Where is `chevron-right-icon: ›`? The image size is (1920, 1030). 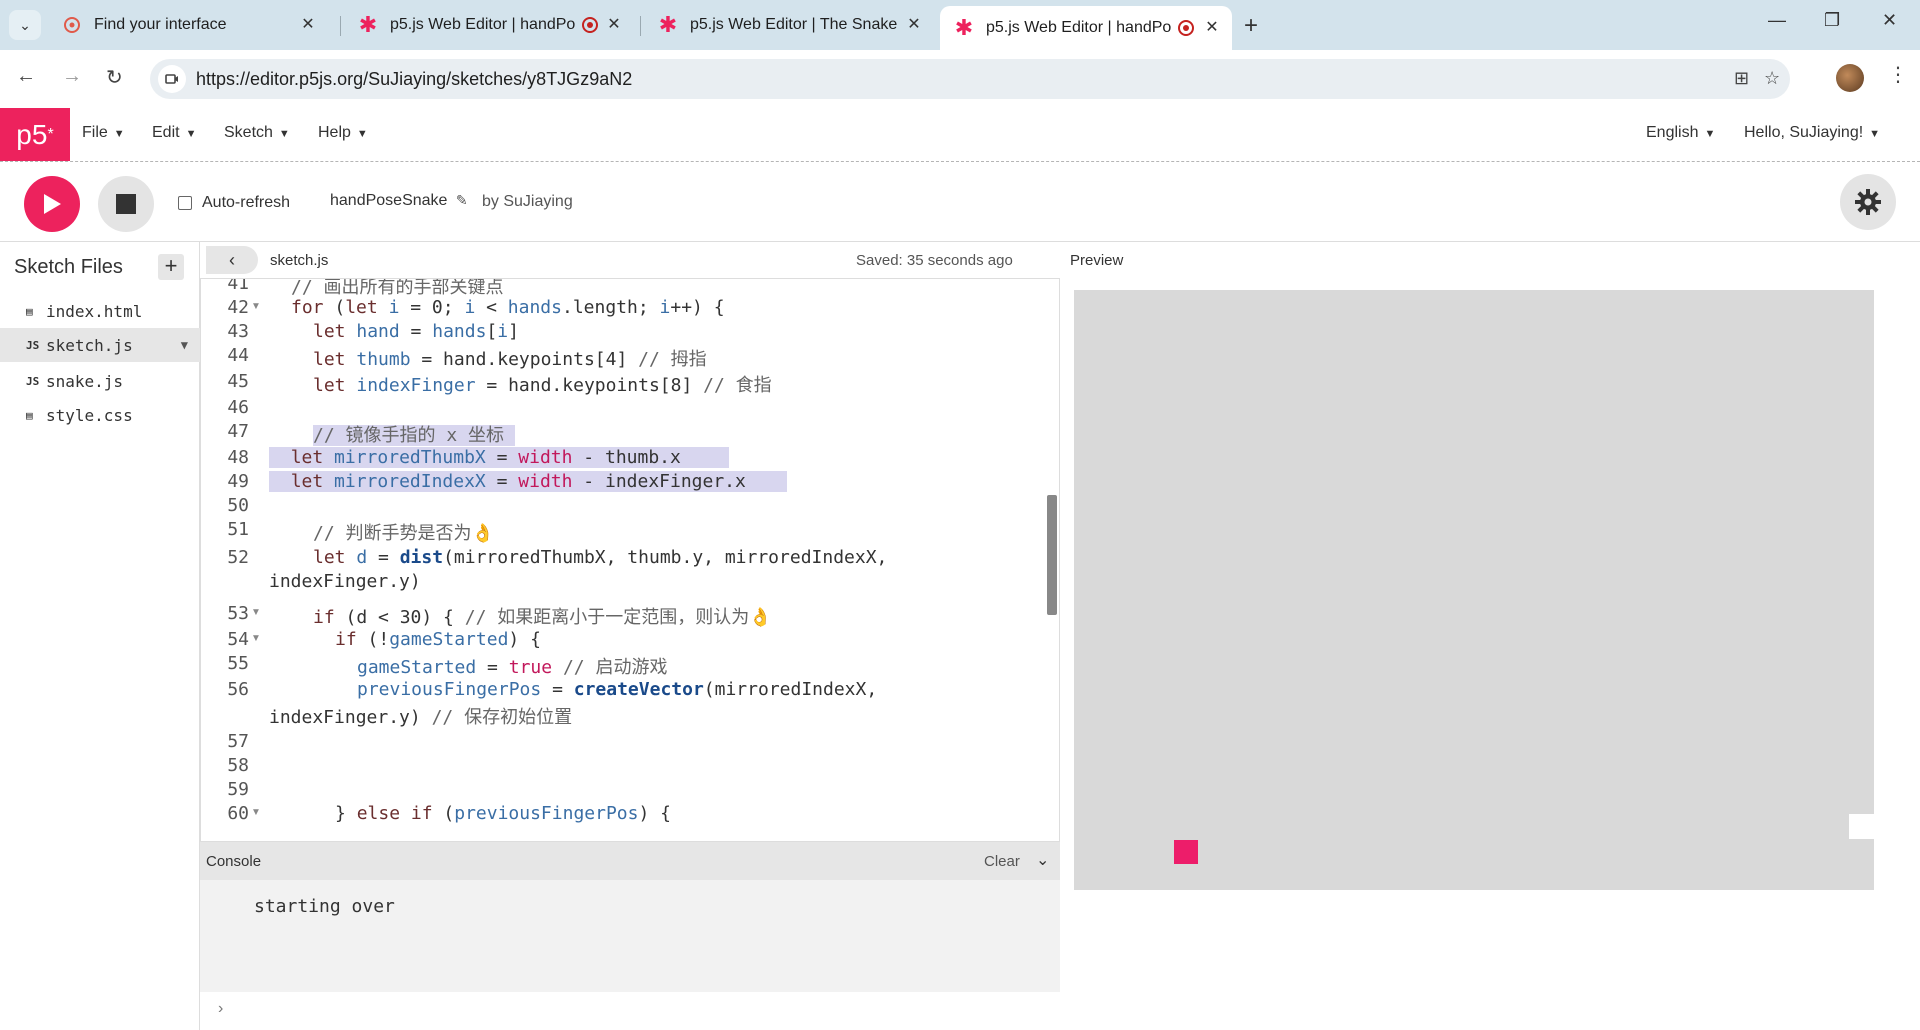
chevron-right-icon: › is located at coordinates (221, 1008).